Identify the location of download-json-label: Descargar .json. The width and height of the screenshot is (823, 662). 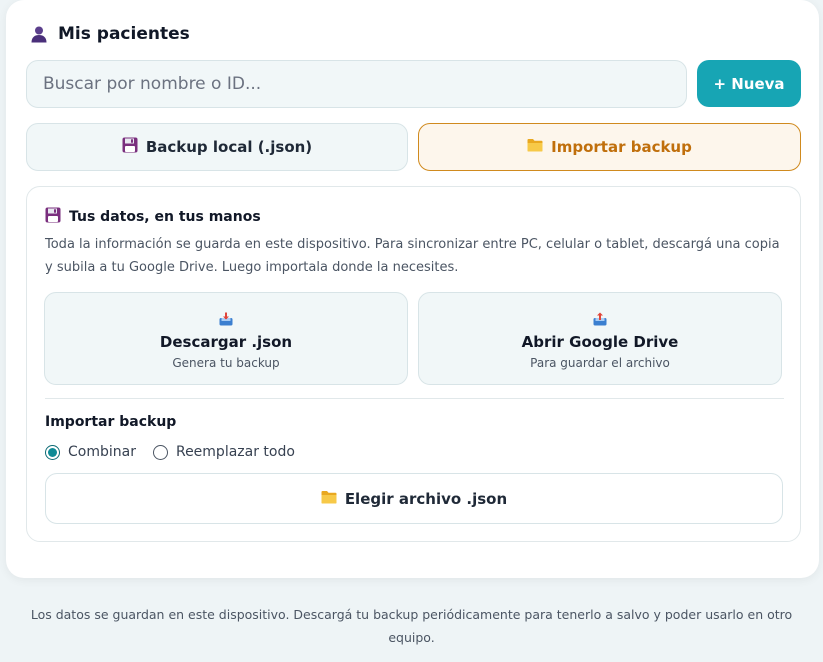
(226, 342).